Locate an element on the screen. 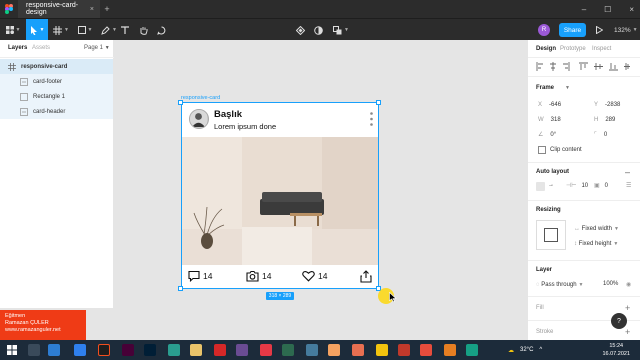 The height and width of the screenshot is (360, 640). fixed-height-select: ↕ Fixed height ▼ is located at coordinates (596, 243).